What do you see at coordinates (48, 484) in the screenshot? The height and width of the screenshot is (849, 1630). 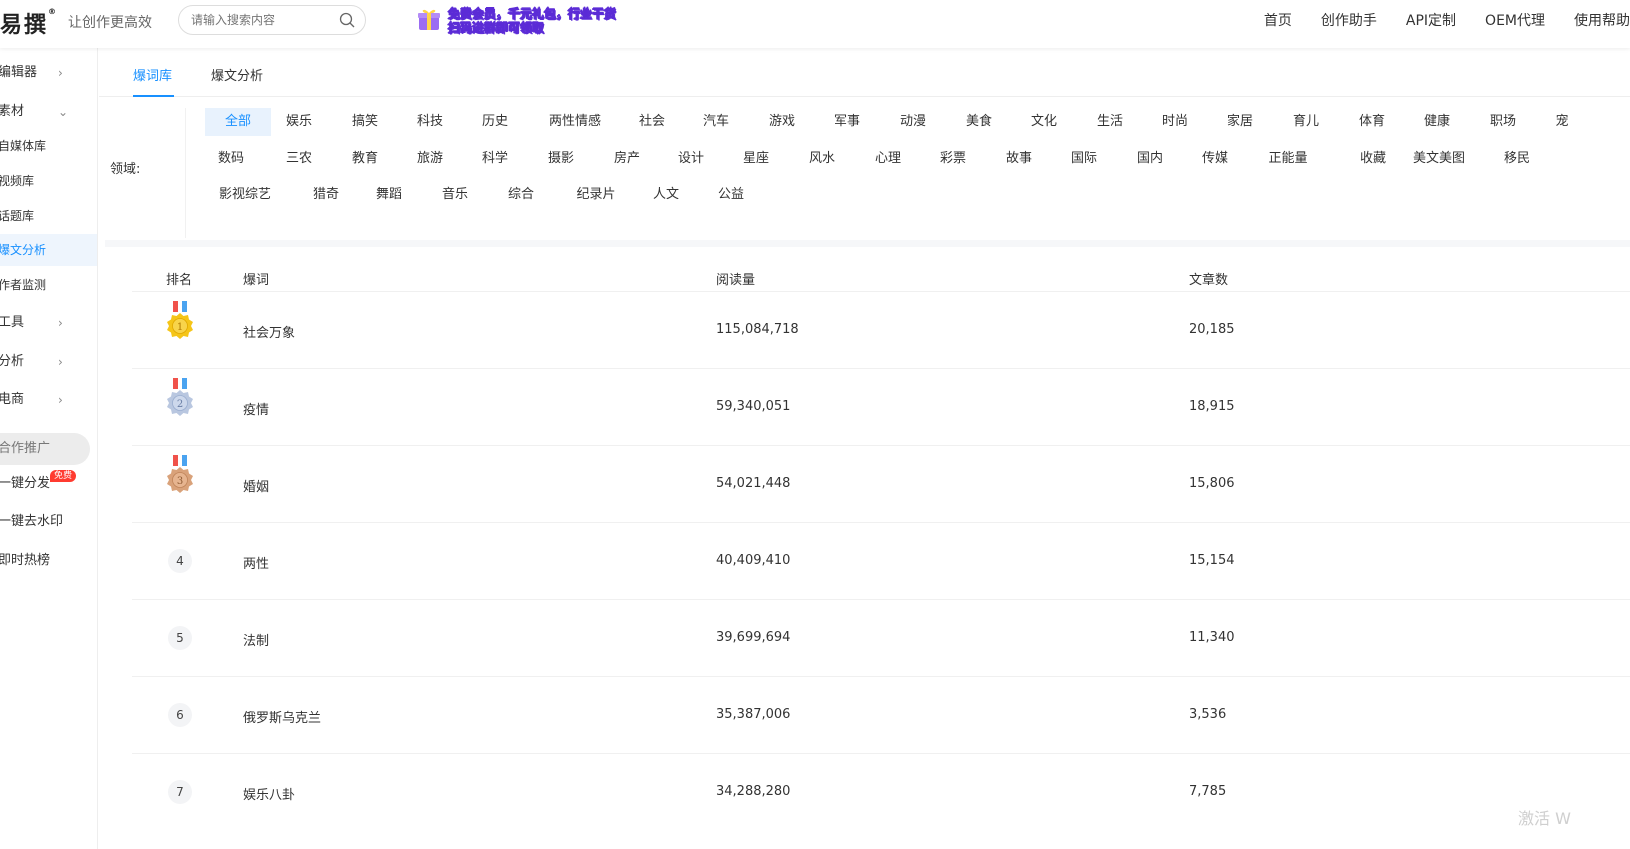 I see `sidebar-item-one-click-publish: 一键分发 免费` at bounding box center [48, 484].